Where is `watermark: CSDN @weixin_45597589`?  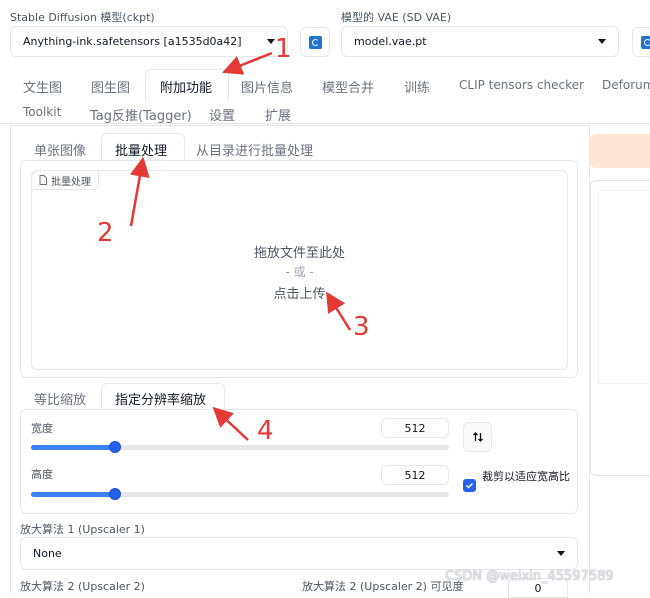 watermark: CSDN @weixin_45597589 is located at coordinates (529, 576).